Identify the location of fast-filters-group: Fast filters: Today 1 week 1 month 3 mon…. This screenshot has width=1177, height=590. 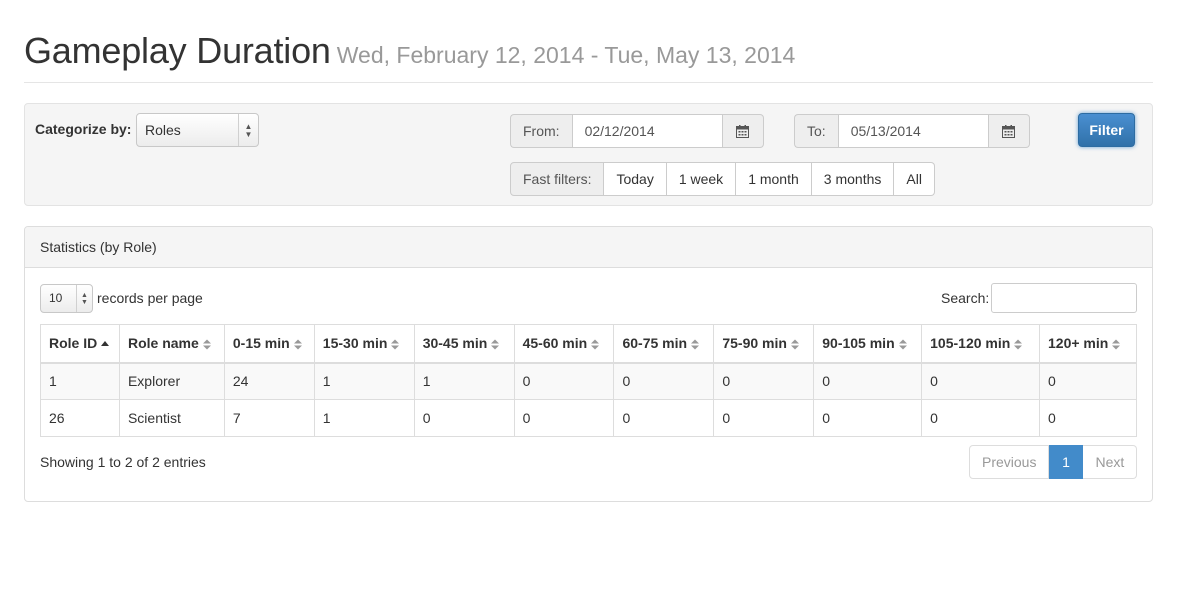
(722, 179).